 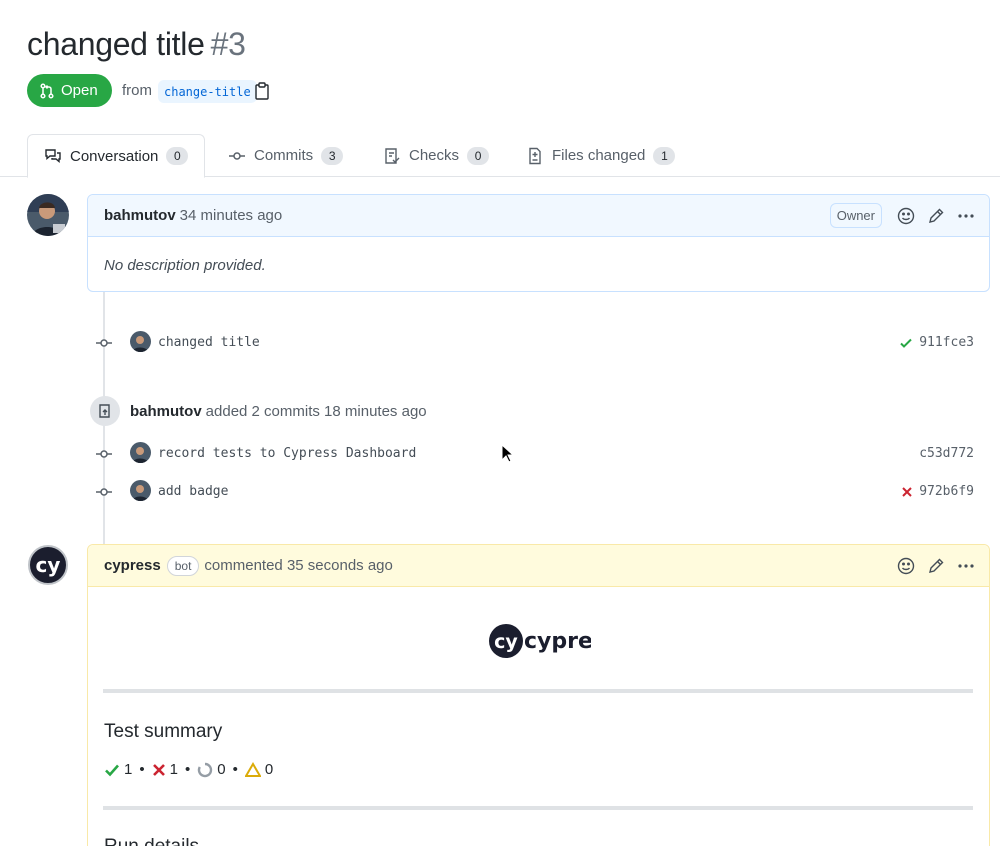 What do you see at coordinates (252, 769) in the screenshot?
I see `warning-icon` at bounding box center [252, 769].